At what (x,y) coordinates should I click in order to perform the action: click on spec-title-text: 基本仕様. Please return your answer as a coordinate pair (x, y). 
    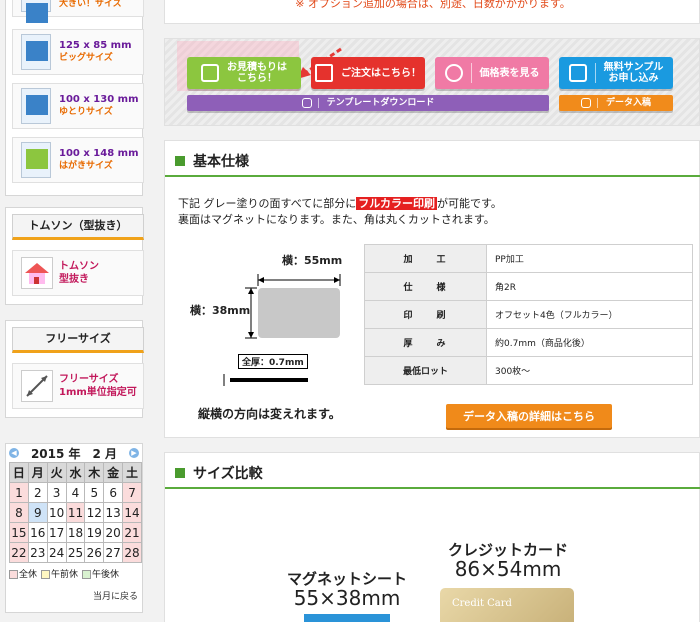
    Looking at the image, I should click on (221, 162).